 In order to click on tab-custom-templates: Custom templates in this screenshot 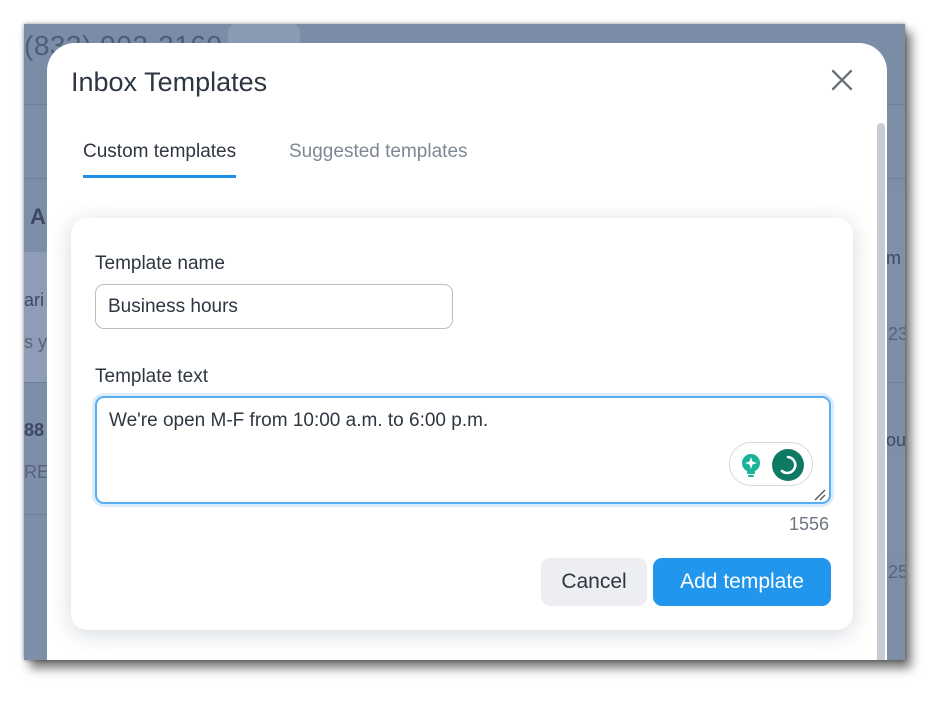, I will do `click(160, 159)`.